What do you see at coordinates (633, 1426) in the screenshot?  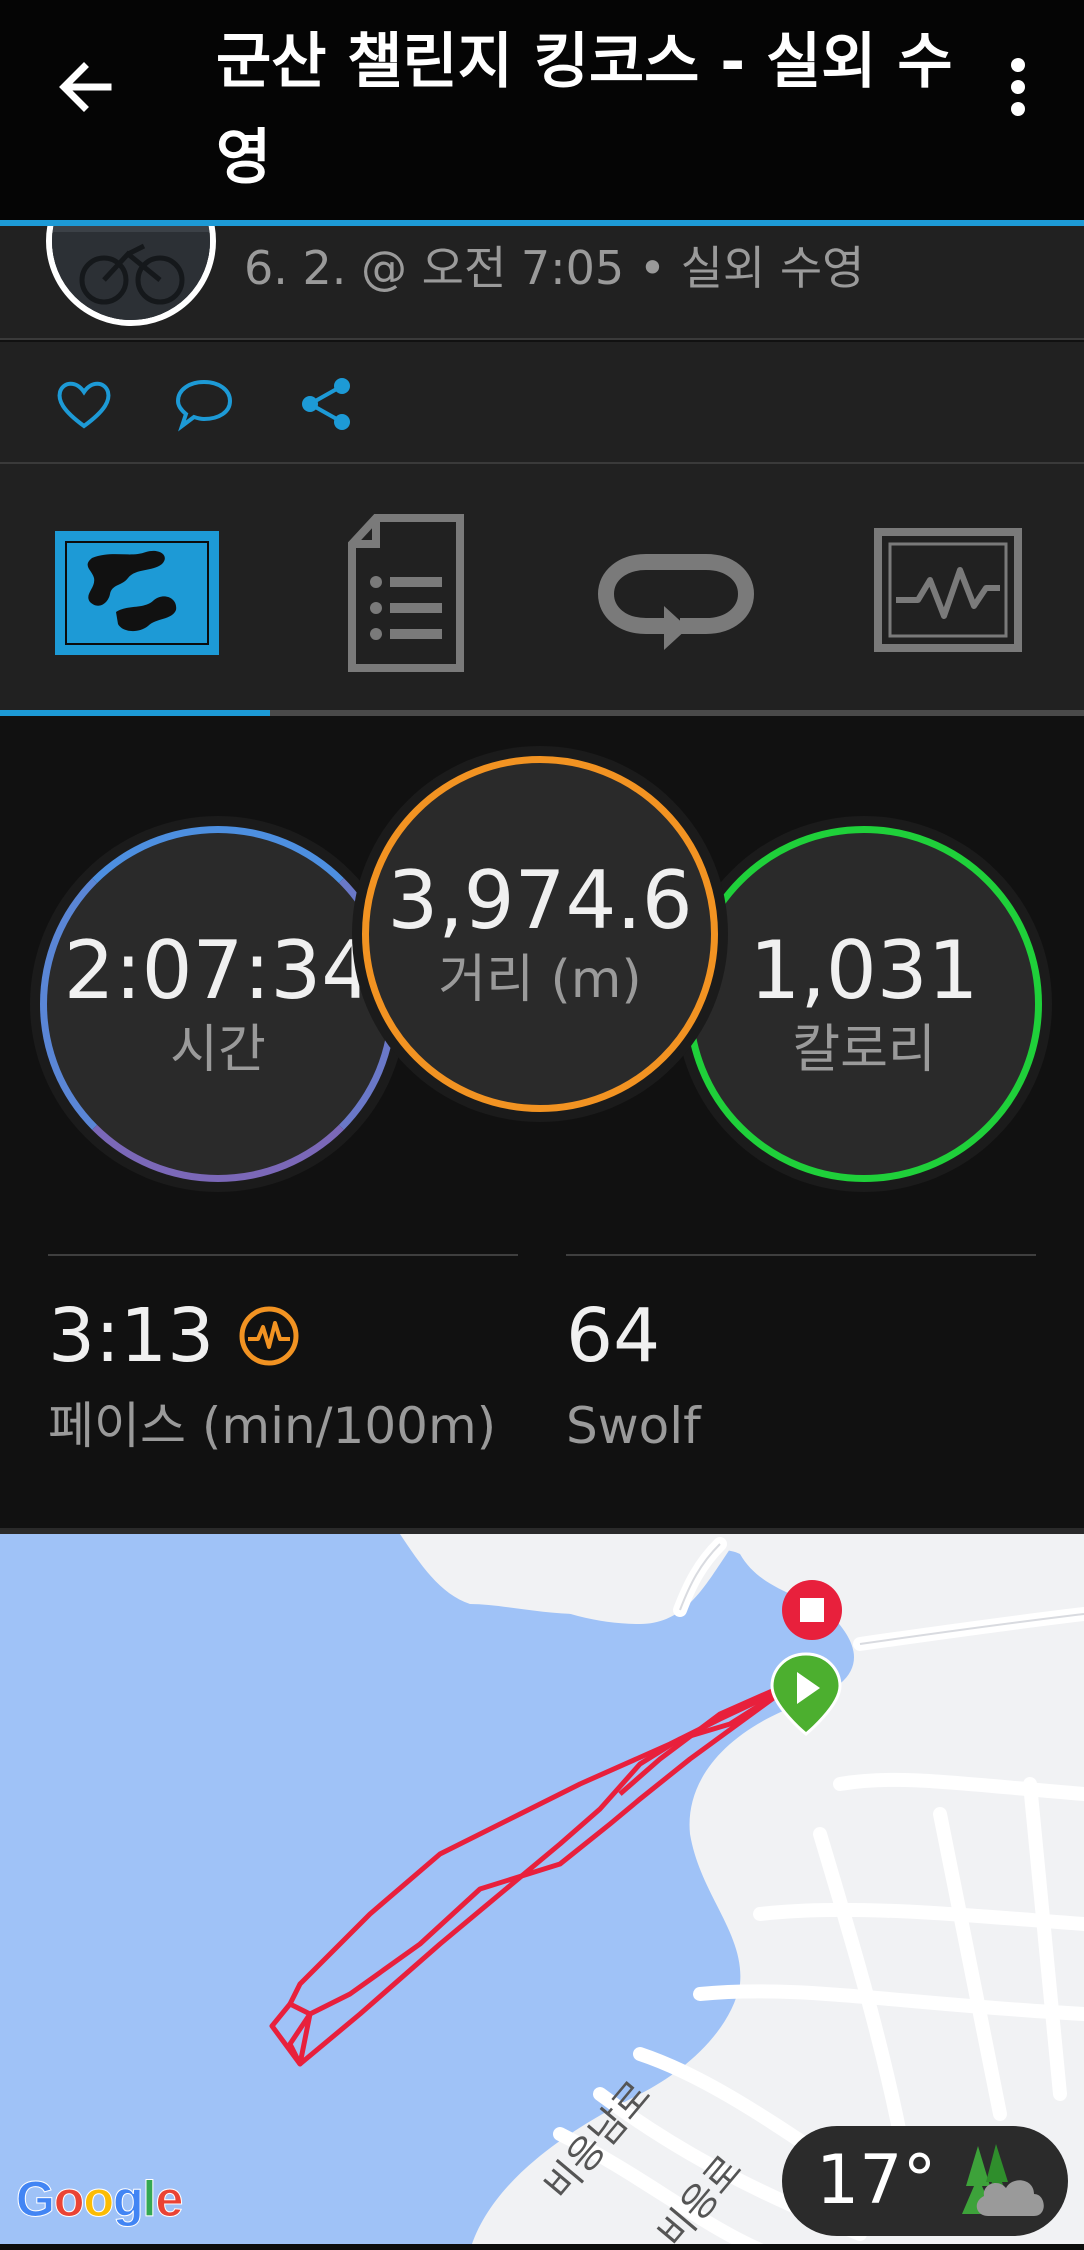 I see `swolf-label: Swolf` at bounding box center [633, 1426].